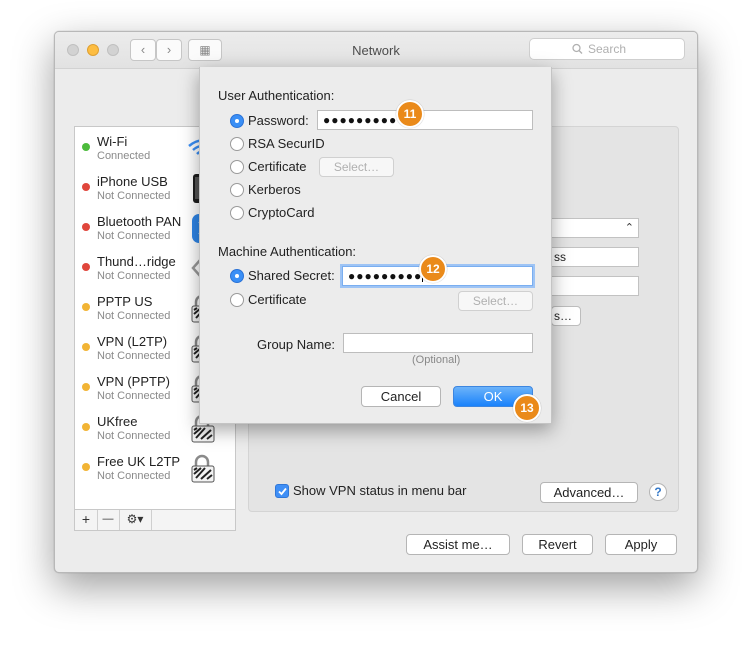 Image resolution: width=750 pixels, height=649 pixels. What do you see at coordinates (86, 520) in the screenshot?
I see `add-service-button: +` at bounding box center [86, 520].